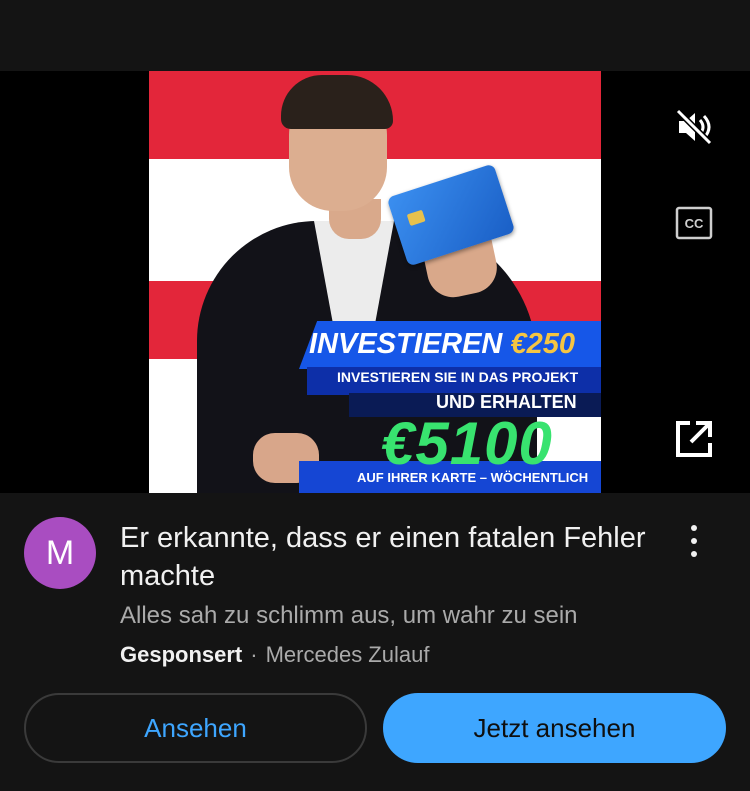 This screenshot has width=750, height=791. I want to click on captions-button: CC, so click(694, 223).